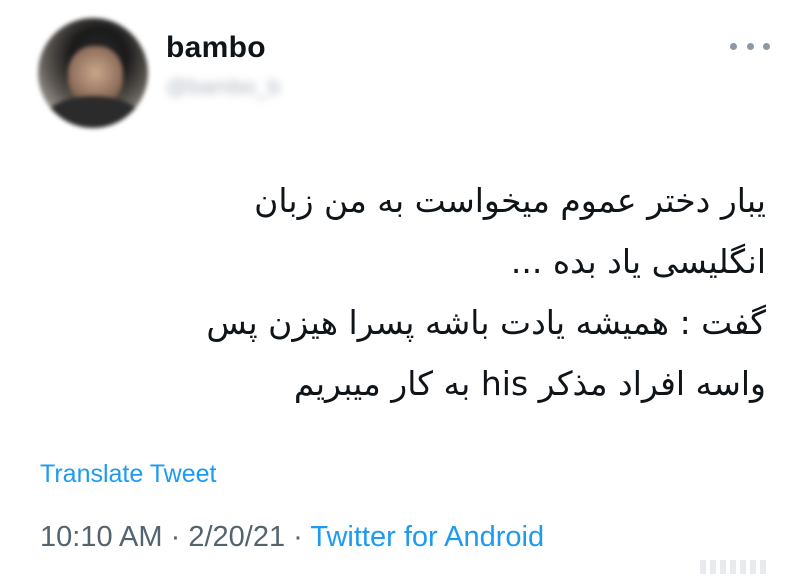 This screenshot has width=800, height=576. I want to click on display-name: bambo, so click(216, 48).